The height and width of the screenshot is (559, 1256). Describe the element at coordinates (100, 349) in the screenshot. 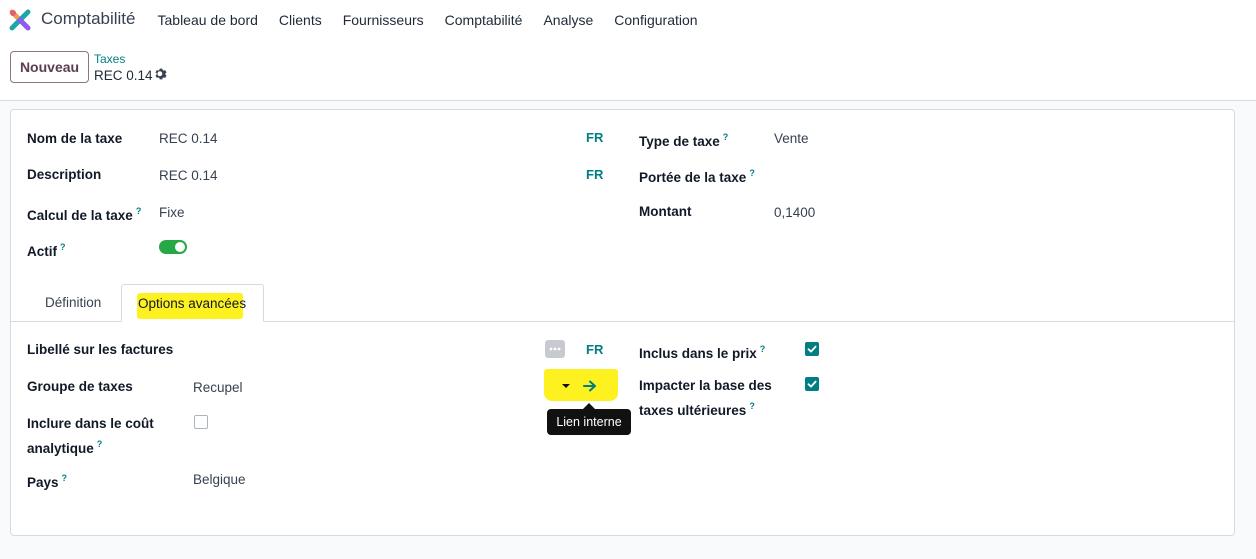

I see `invoice-label-label: Libellé sur les factures` at that location.